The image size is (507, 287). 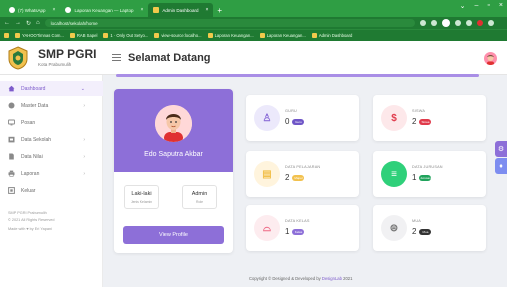 What do you see at coordinates (116, 57) in the screenshot?
I see `menu-toggle-icon` at bounding box center [116, 57].